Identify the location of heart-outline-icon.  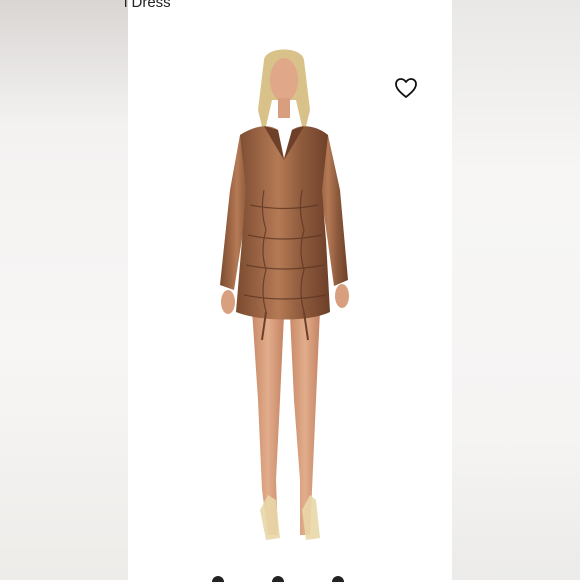
(406, 88).